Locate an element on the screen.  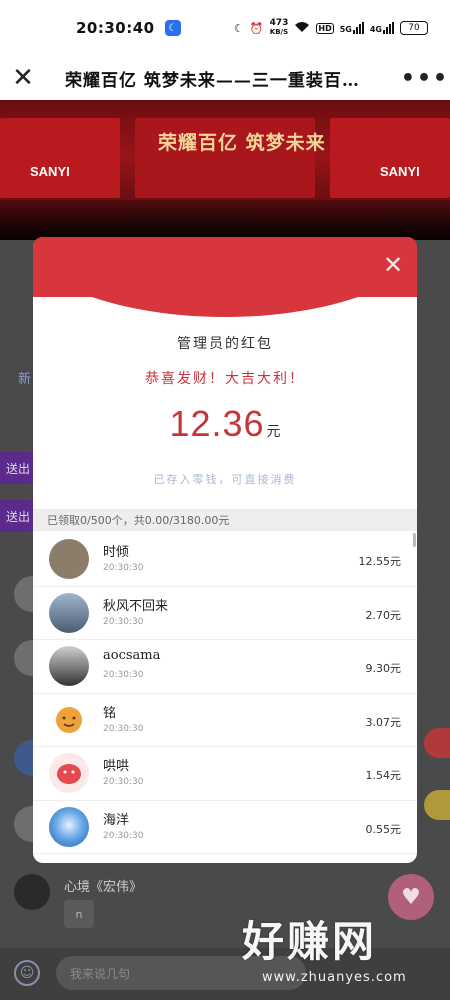
deposit-note: 已存入零钱，可直接消费 is located at coordinates (225, 479).